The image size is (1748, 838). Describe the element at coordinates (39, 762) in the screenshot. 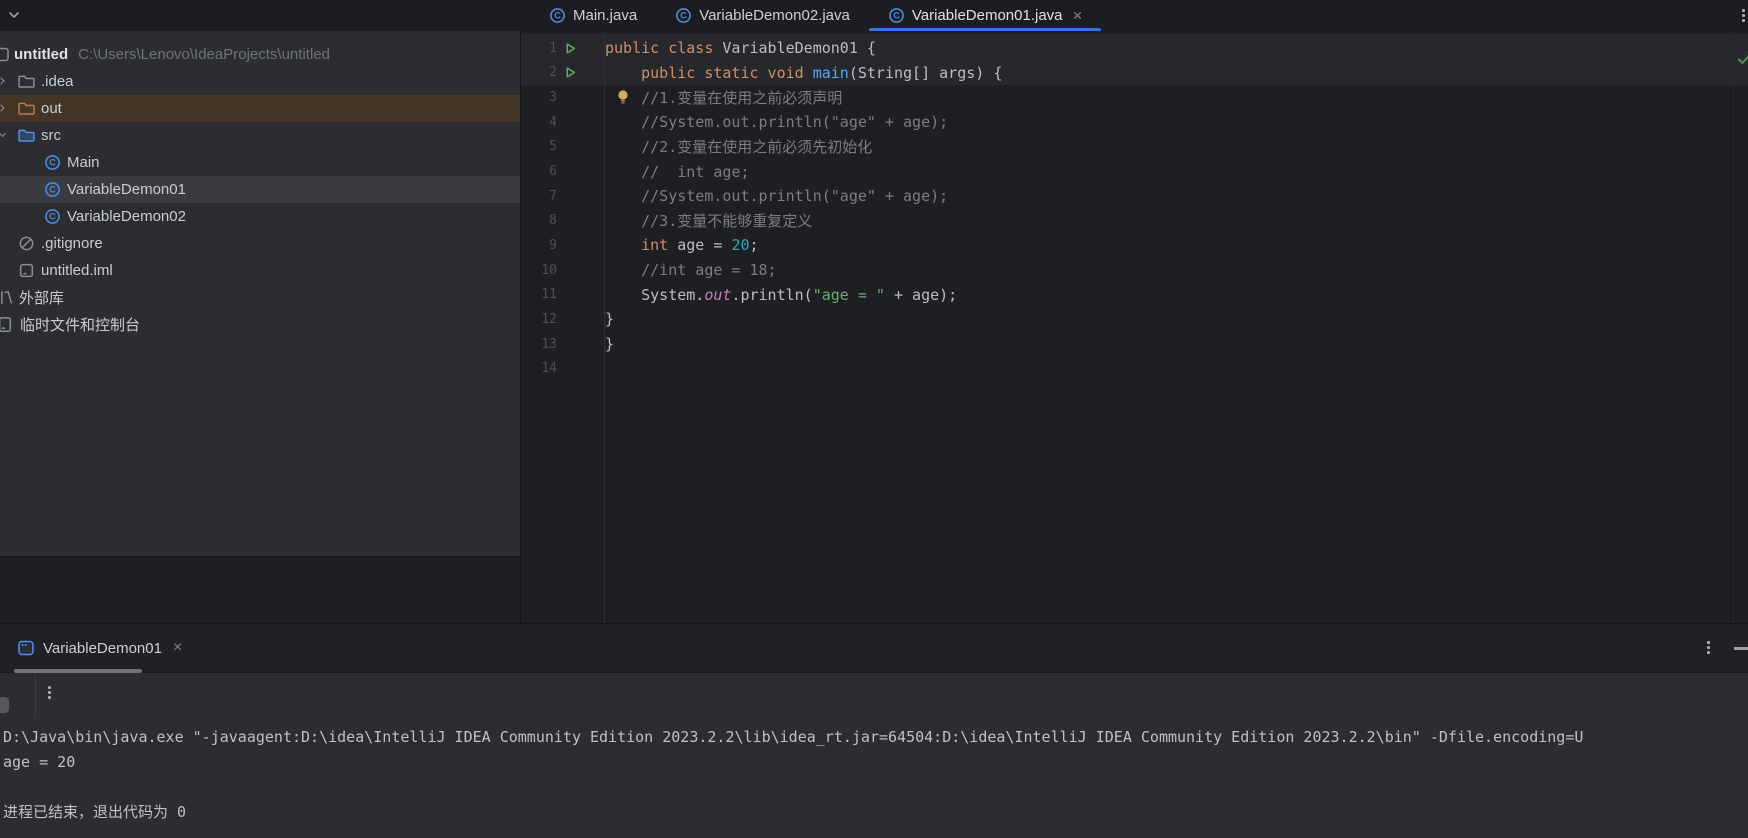

I see `console-line: age = 20` at that location.